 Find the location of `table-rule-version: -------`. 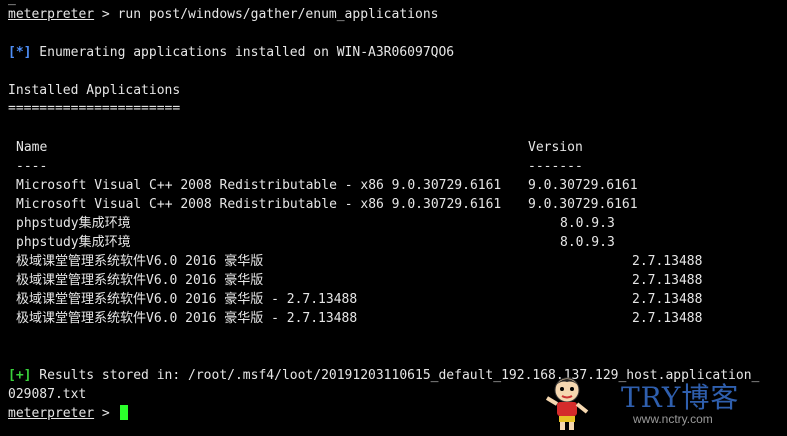

table-rule-version: ------- is located at coordinates (555, 166).